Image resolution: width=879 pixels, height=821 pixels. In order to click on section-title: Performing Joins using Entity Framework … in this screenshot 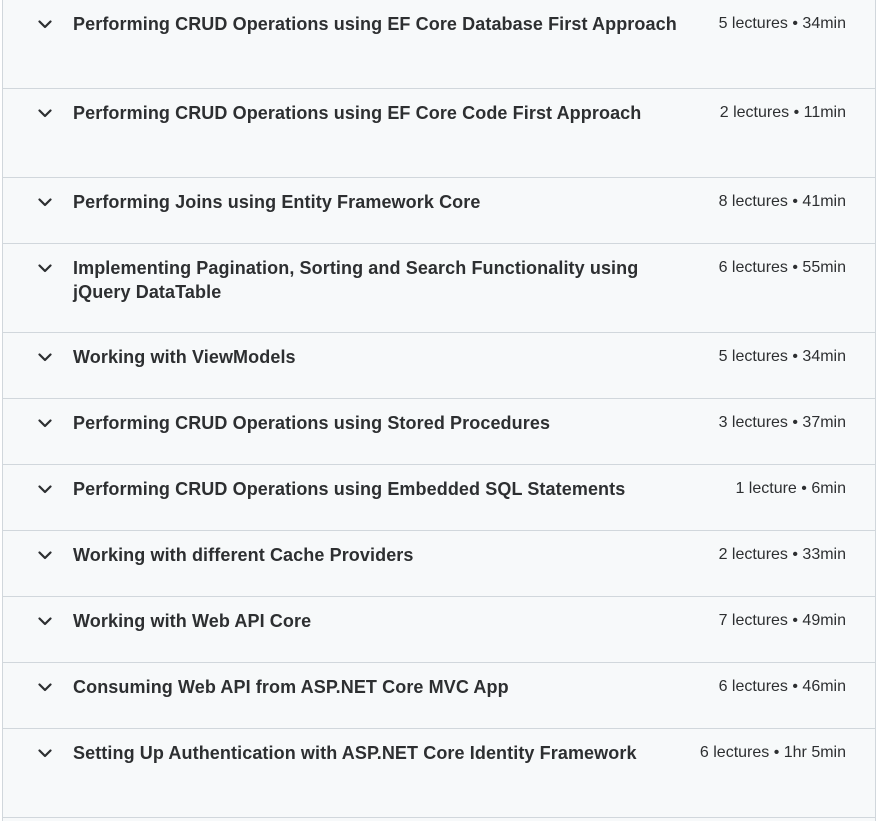, I will do `click(277, 202)`.